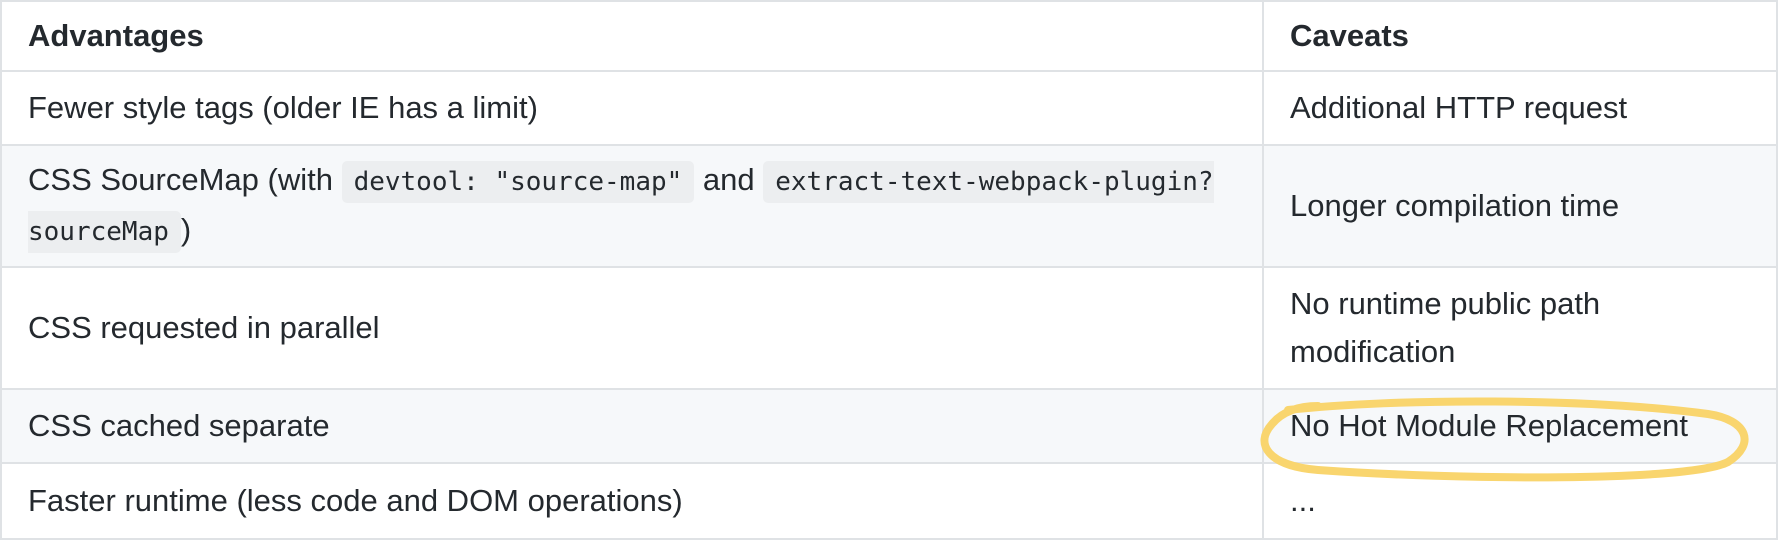  Describe the element at coordinates (632, 108) in the screenshot. I see `advantage-cell: Fewer style tags (older IE has a limit)` at that location.